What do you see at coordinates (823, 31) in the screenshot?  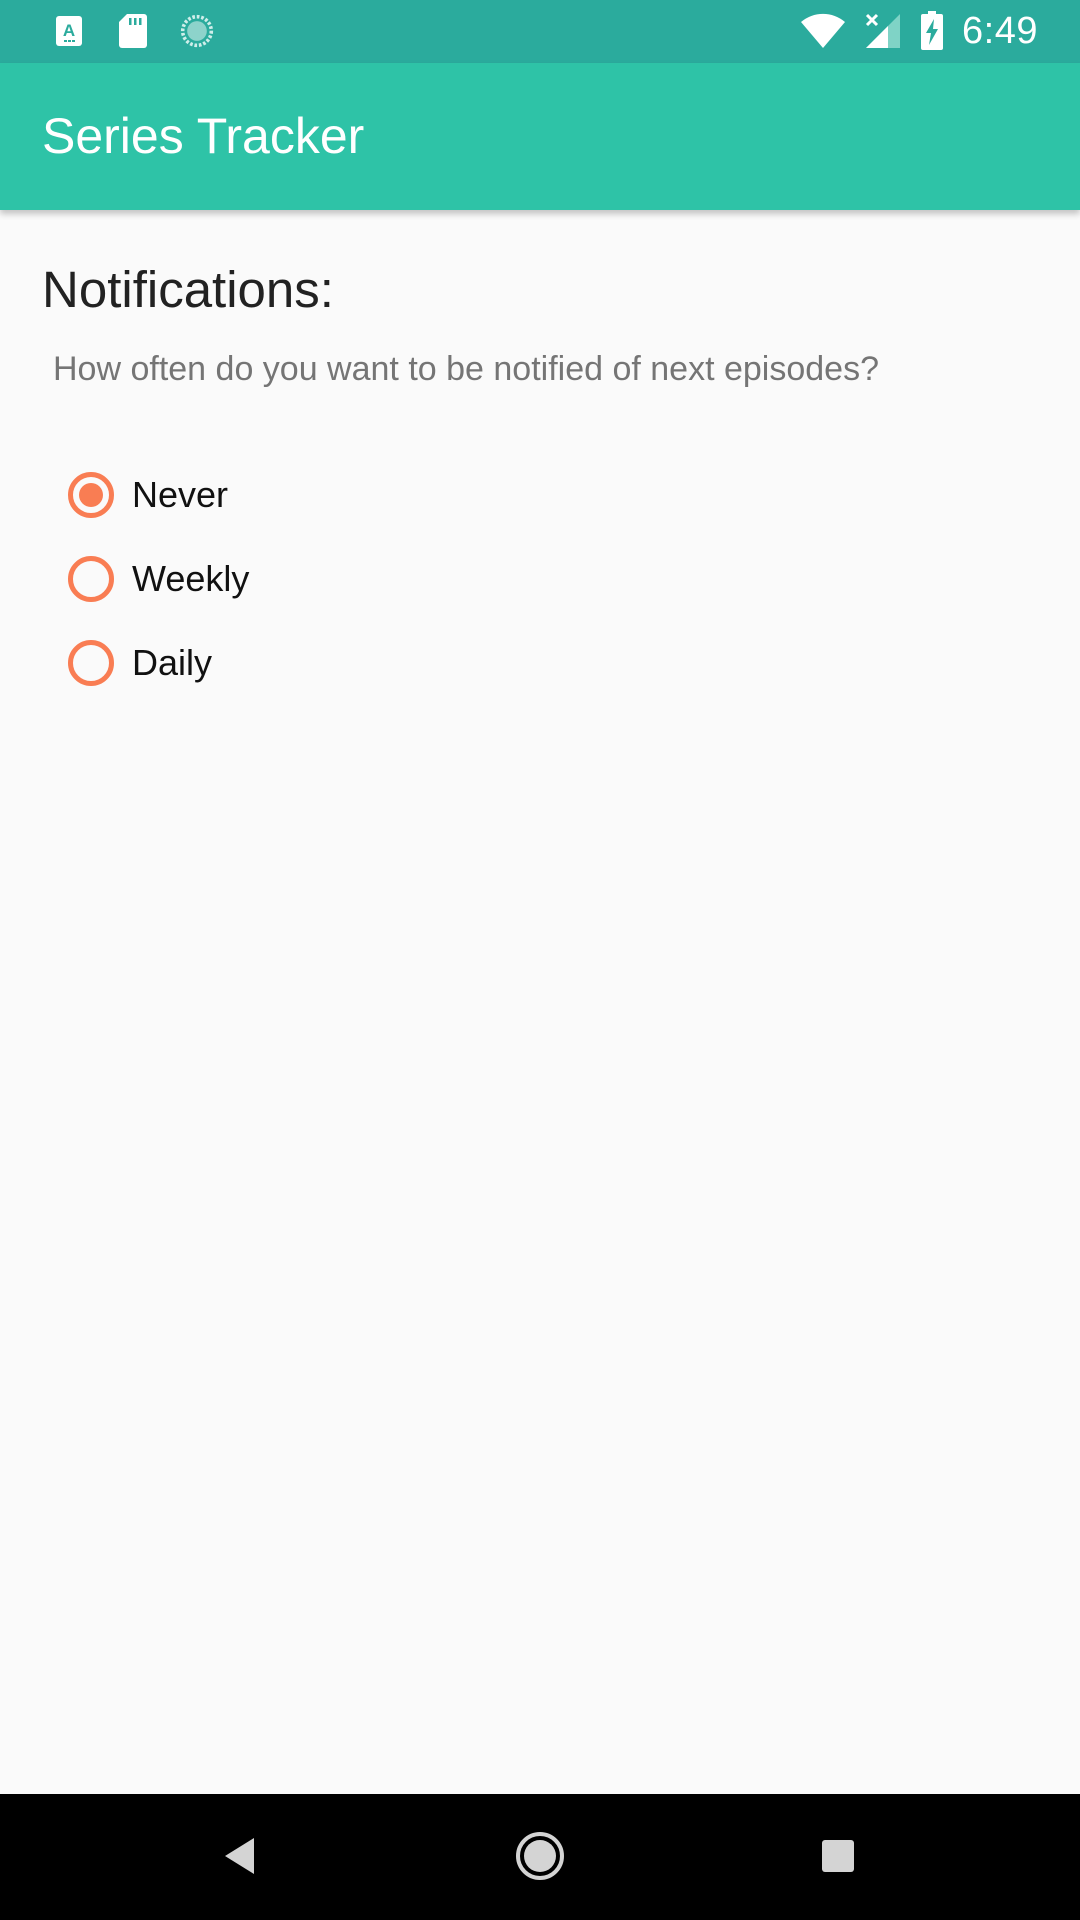 I see `wifi-icon` at bounding box center [823, 31].